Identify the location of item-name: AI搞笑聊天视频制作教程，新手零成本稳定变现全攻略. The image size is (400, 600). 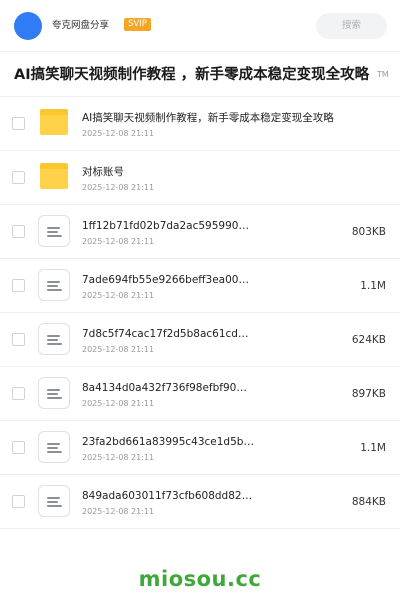
(208, 118).